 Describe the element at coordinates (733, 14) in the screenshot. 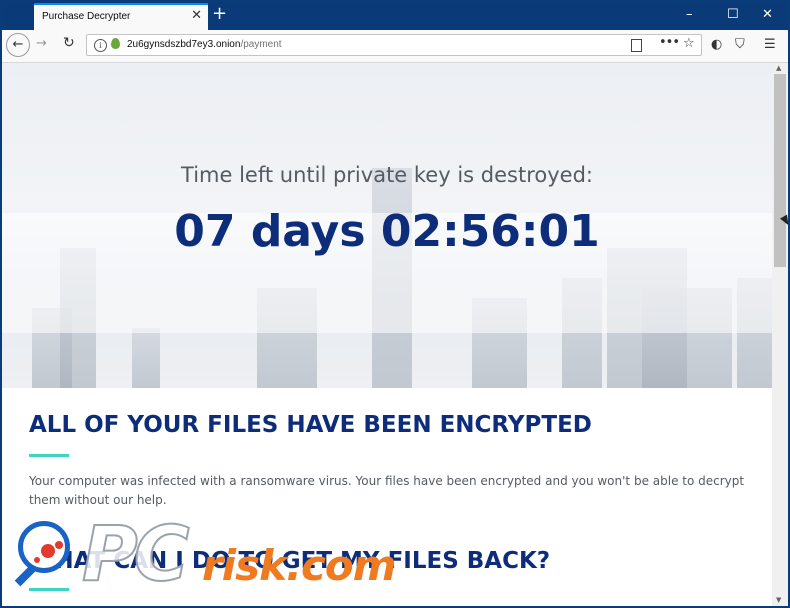

I see `maximize-icon: ☐` at that location.